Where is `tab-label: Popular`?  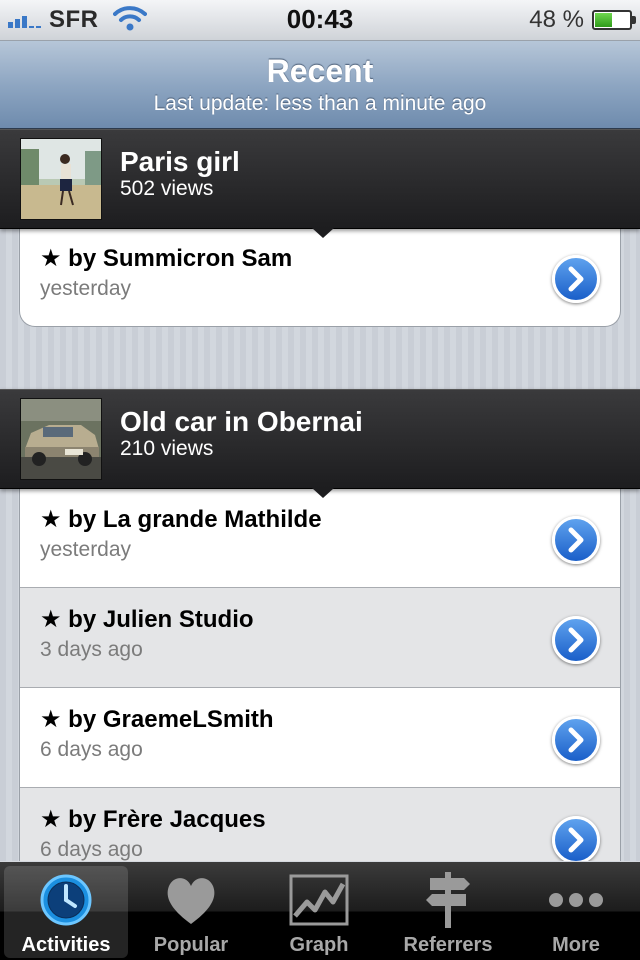
tab-label: Popular is located at coordinates (191, 945).